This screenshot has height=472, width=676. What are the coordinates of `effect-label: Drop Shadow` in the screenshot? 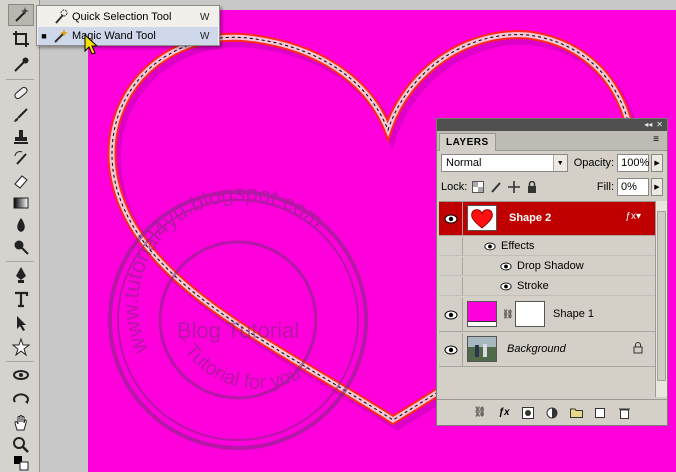 It's located at (550, 266).